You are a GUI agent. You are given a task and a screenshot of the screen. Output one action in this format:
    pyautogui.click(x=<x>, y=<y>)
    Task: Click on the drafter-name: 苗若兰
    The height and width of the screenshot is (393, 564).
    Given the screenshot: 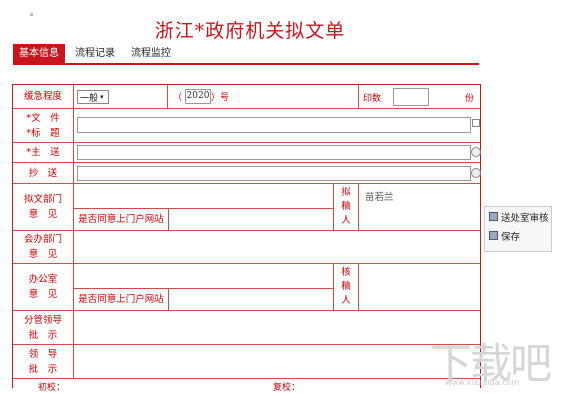 What is the action you would take?
    pyautogui.click(x=379, y=197)
    